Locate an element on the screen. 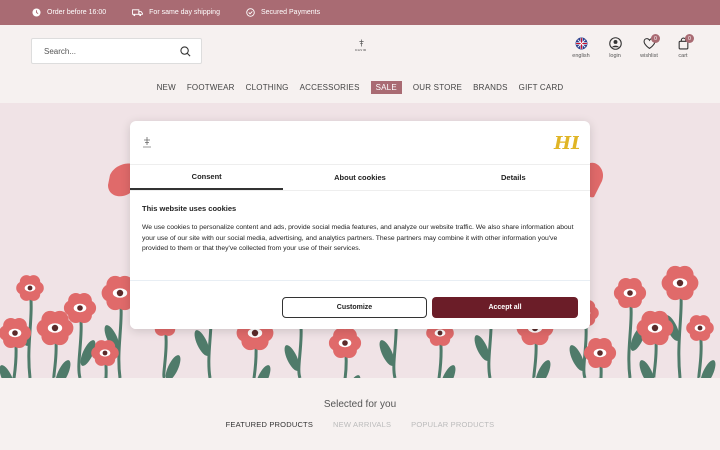  accept-all-button: Accept all is located at coordinates (505, 307).